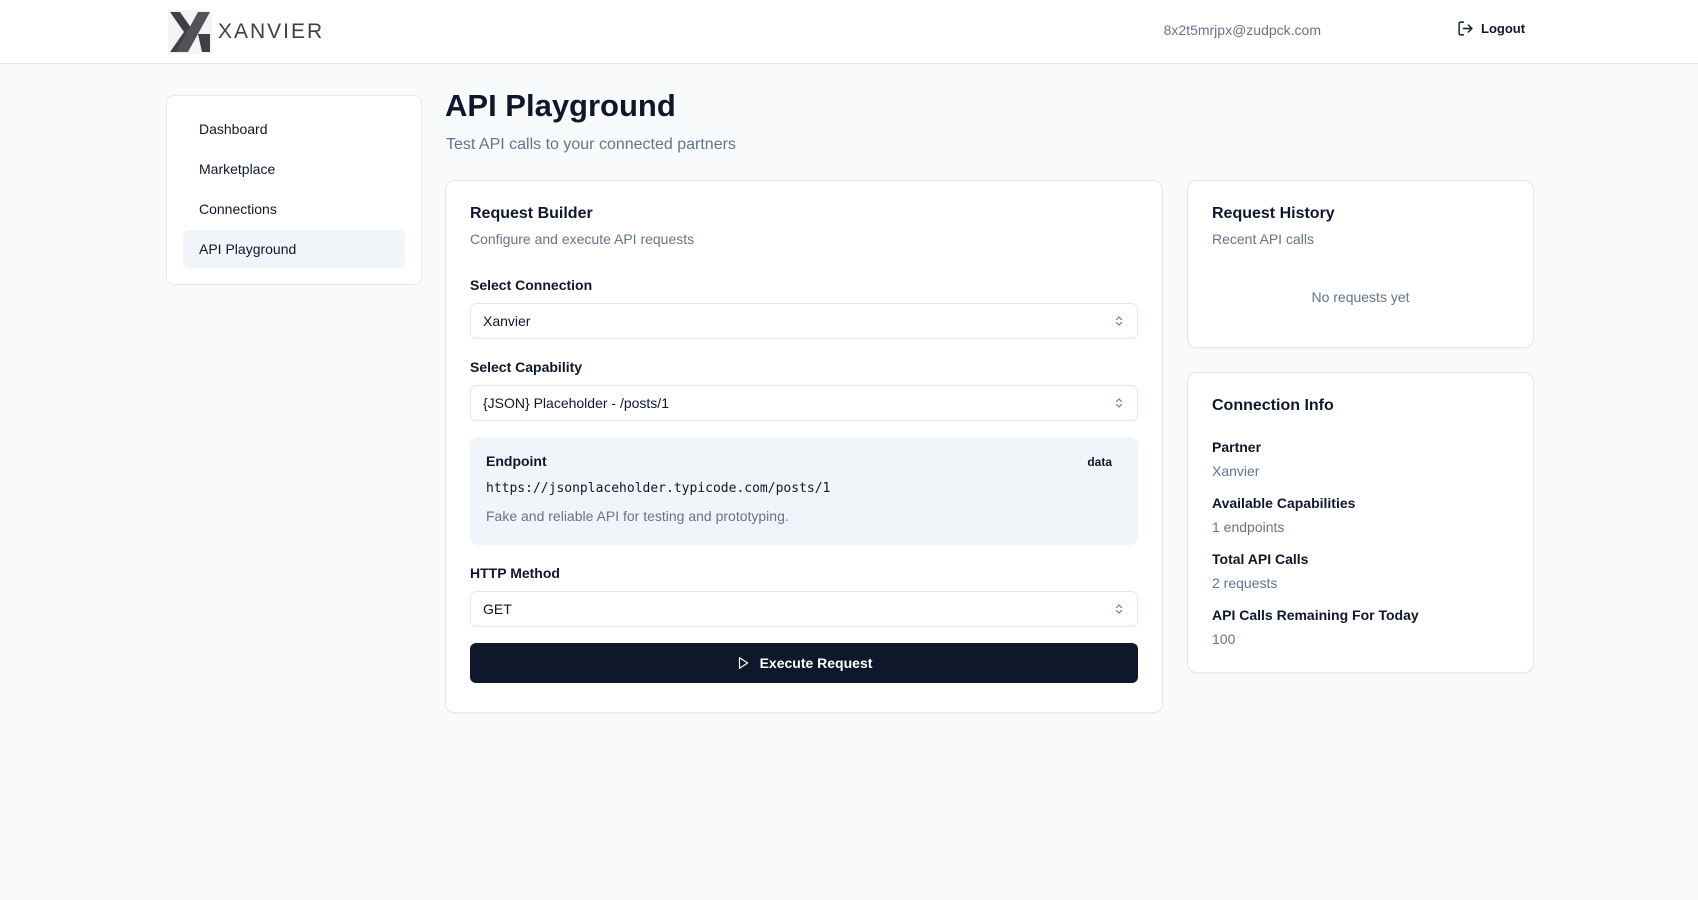  I want to click on logout-button: Logout, so click(1491, 28).